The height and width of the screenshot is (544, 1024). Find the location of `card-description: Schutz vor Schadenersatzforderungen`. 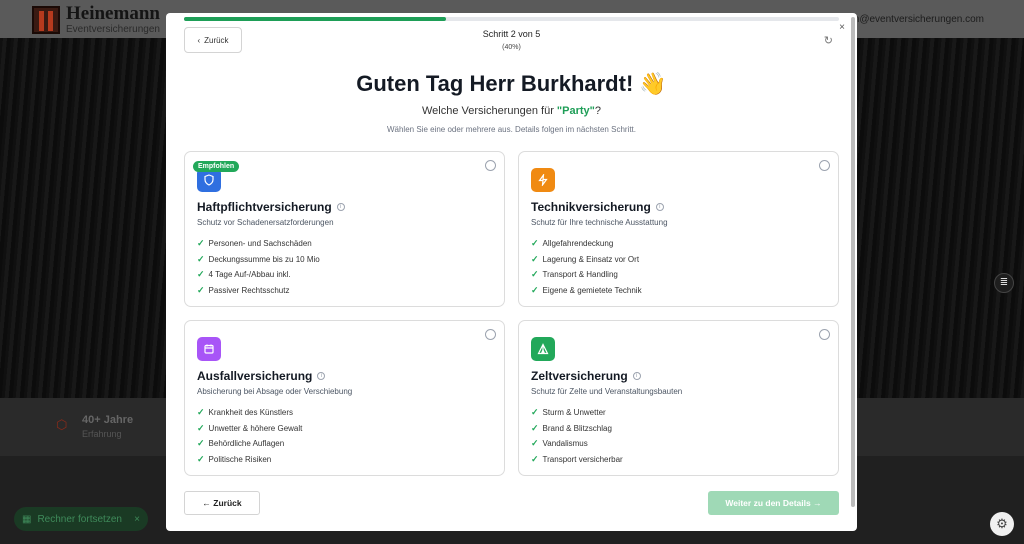

card-description: Schutz vor Schadenersatzforderungen is located at coordinates (265, 222).